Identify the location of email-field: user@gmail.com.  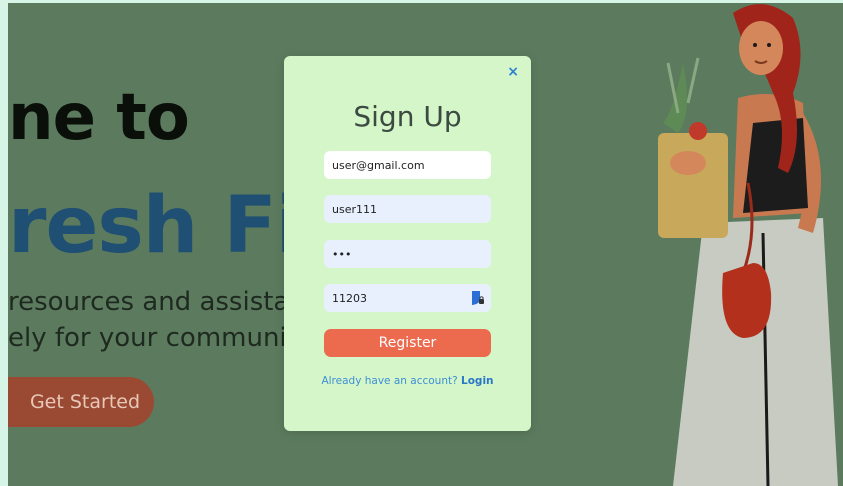
(407, 165).